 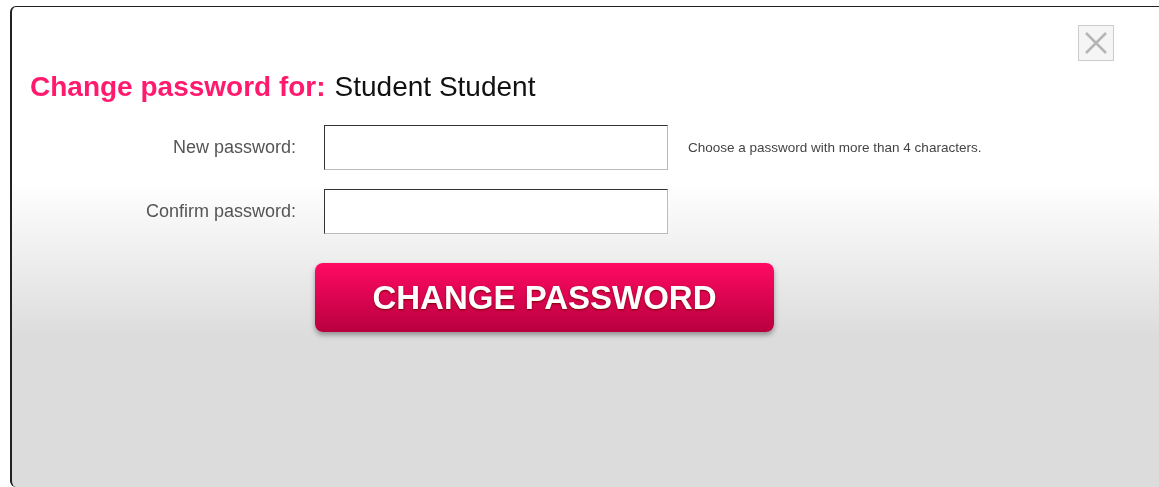 What do you see at coordinates (544, 297) in the screenshot?
I see `change-password-button: CHANGE PASSWORD` at bounding box center [544, 297].